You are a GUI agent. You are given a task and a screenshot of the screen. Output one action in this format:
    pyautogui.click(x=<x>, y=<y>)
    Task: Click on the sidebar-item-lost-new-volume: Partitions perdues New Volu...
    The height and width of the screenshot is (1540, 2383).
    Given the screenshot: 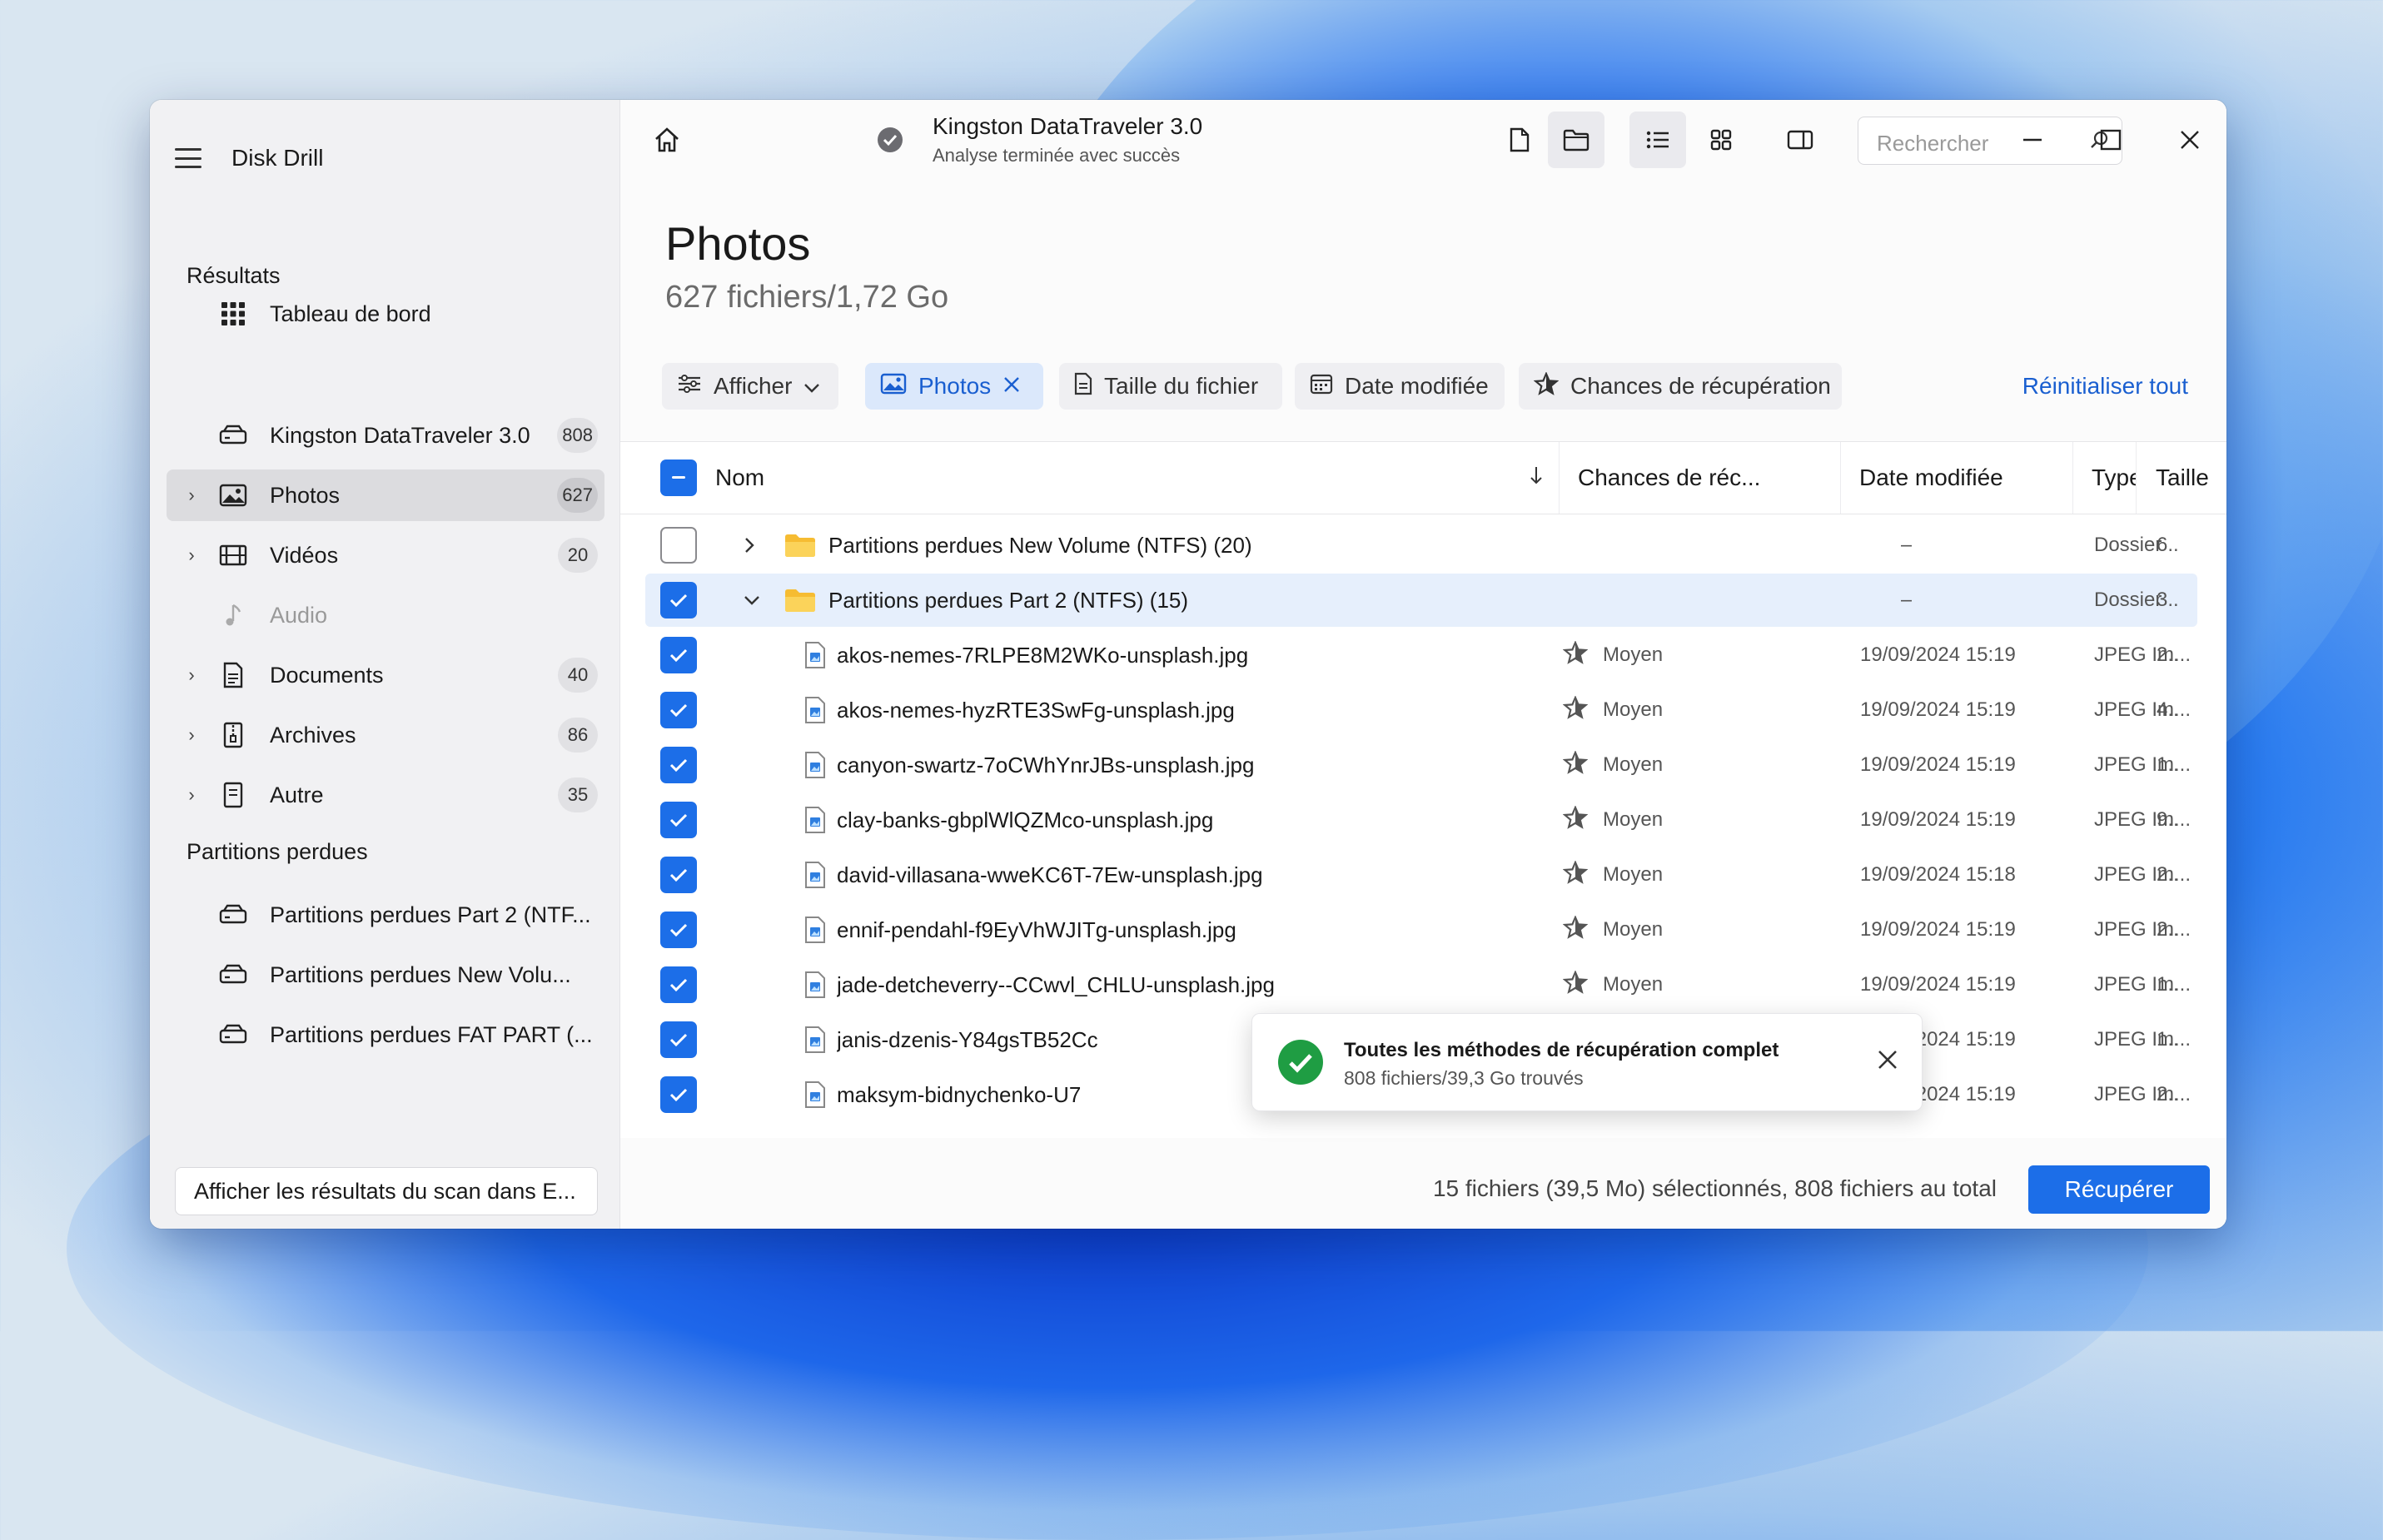 What is the action you would take?
    pyautogui.click(x=385, y=975)
    